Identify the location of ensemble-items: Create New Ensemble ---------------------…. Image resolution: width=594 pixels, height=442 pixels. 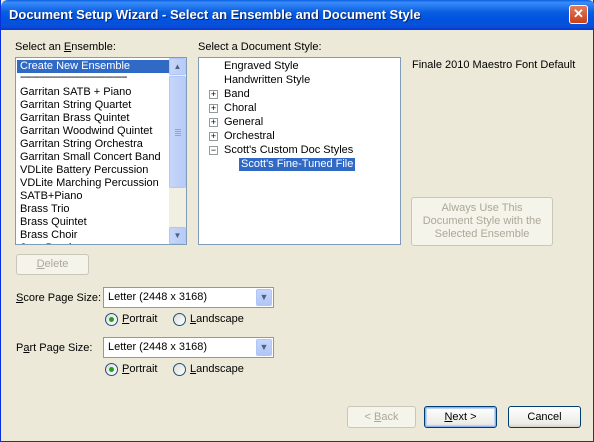
(93, 152).